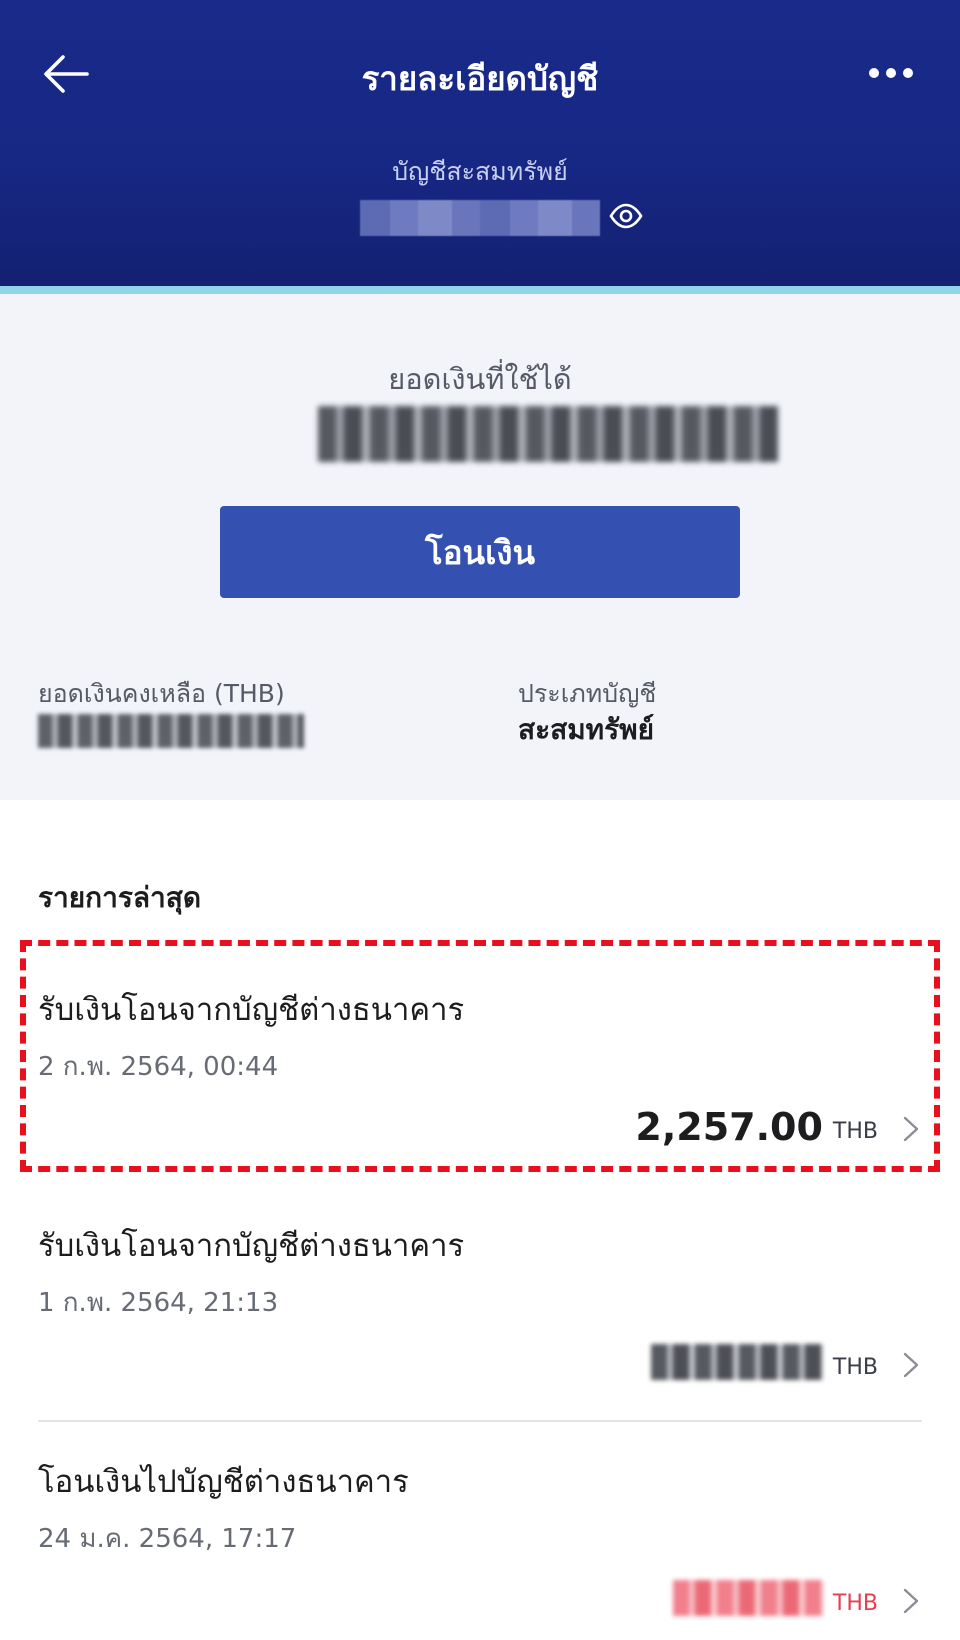  Describe the element at coordinates (480, 78) in the screenshot. I see `page-title: รายละเอียดบัญชี` at that location.